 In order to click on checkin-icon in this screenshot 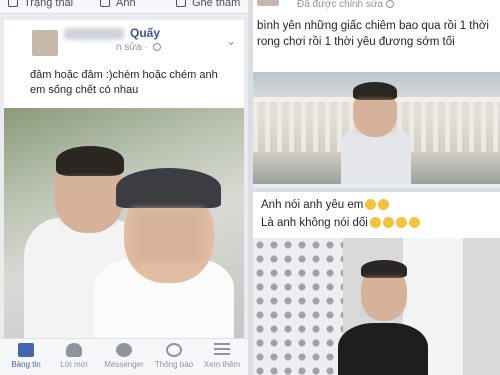, I will do `click(181, 3)`.